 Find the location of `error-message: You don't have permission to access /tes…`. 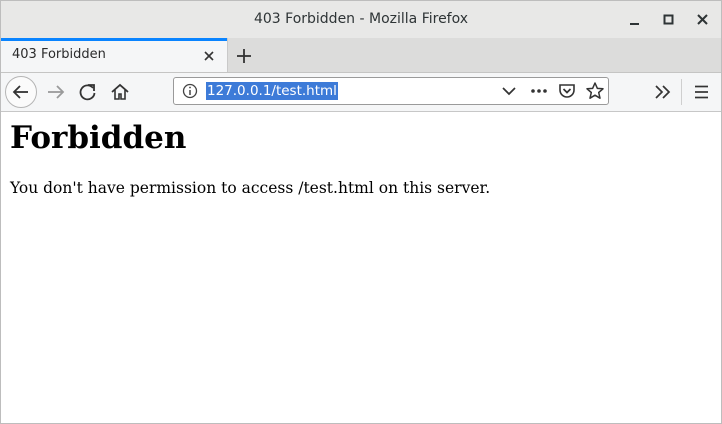

error-message: You don't have permission to access /tes… is located at coordinates (250, 188).